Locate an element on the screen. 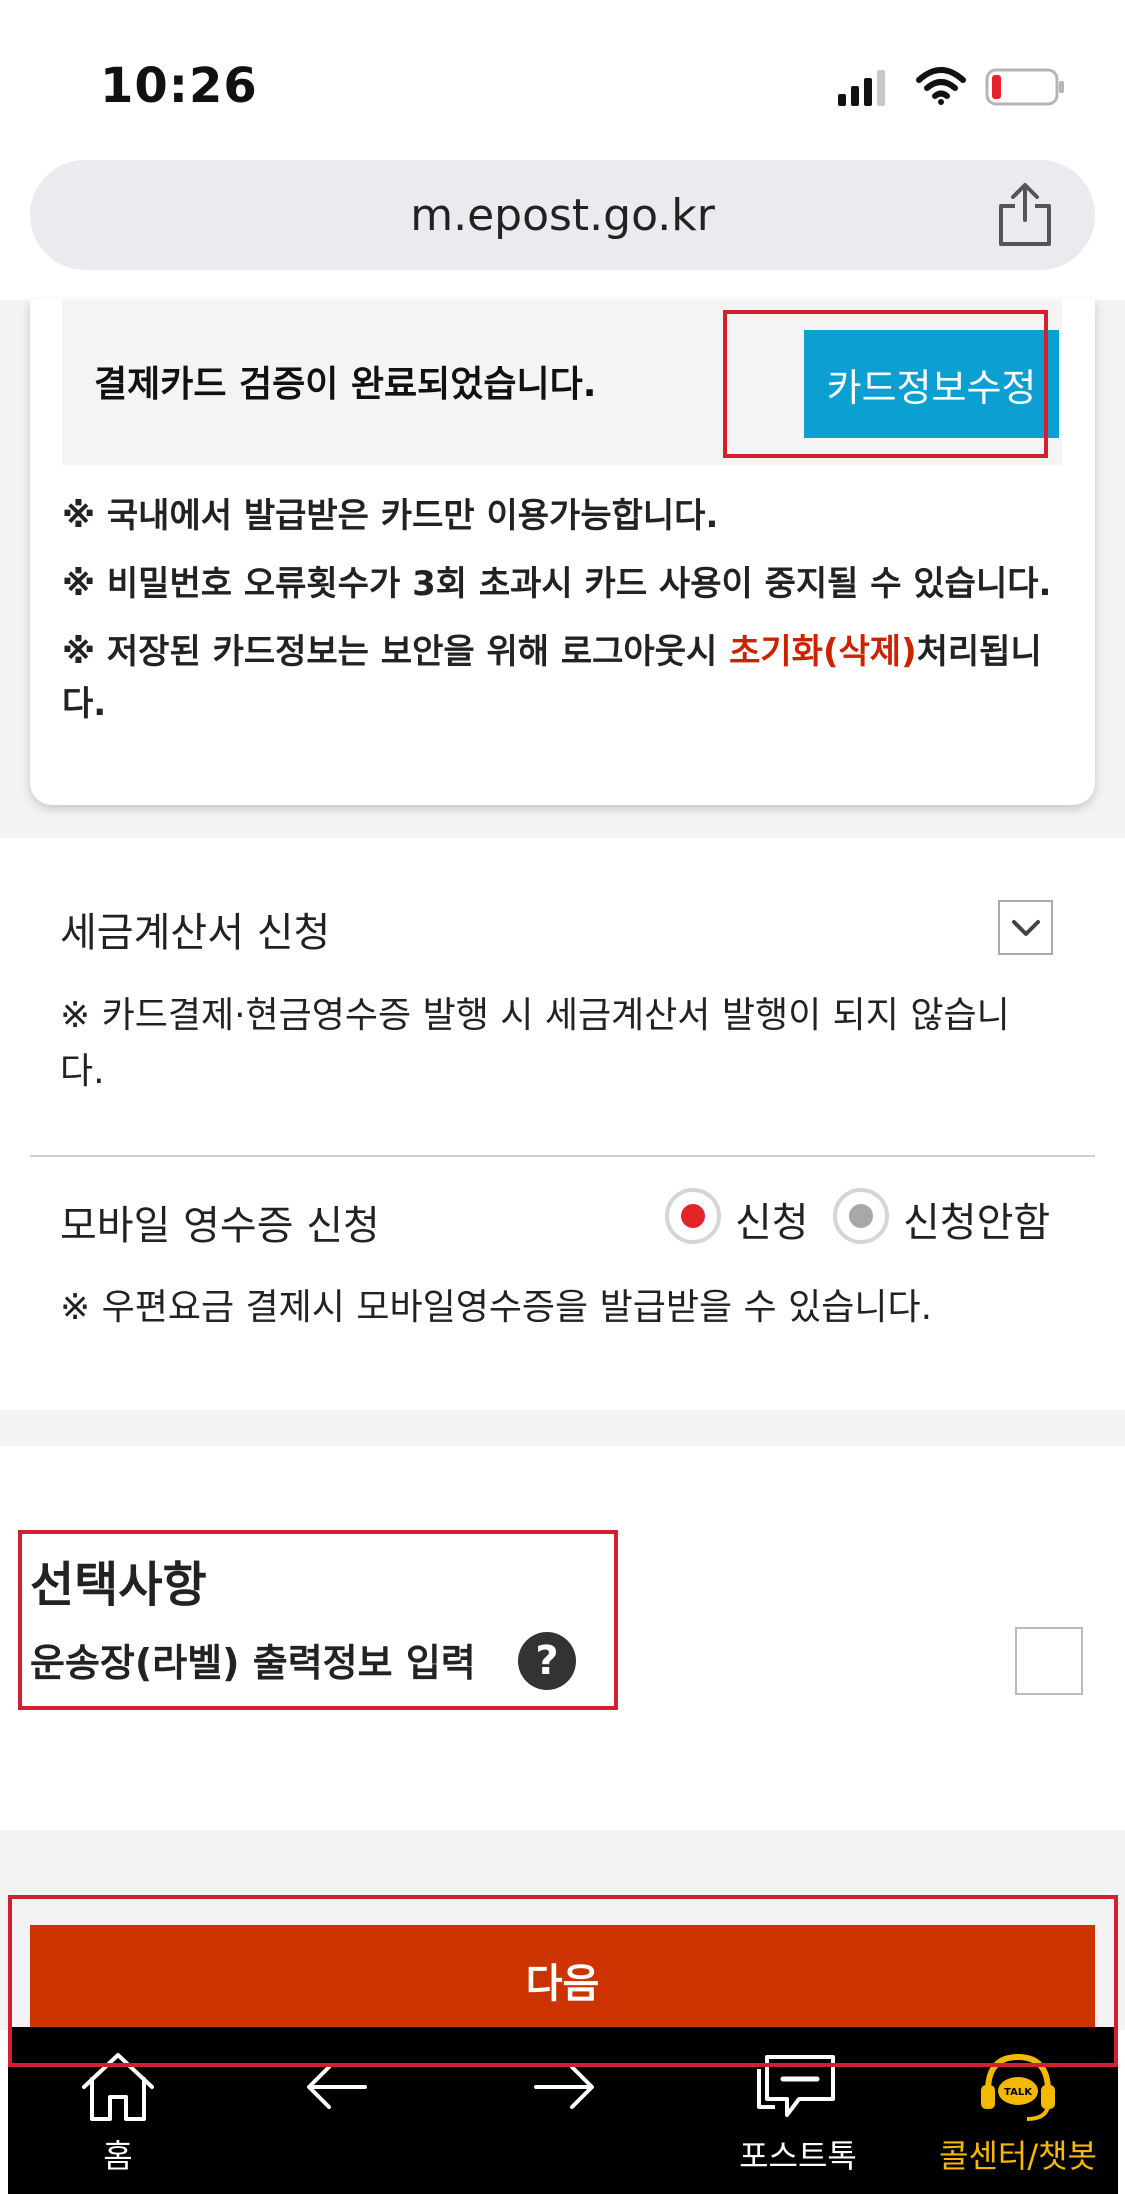  radio-decline-label: 신청안함 is located at coordinates (976, 1219).